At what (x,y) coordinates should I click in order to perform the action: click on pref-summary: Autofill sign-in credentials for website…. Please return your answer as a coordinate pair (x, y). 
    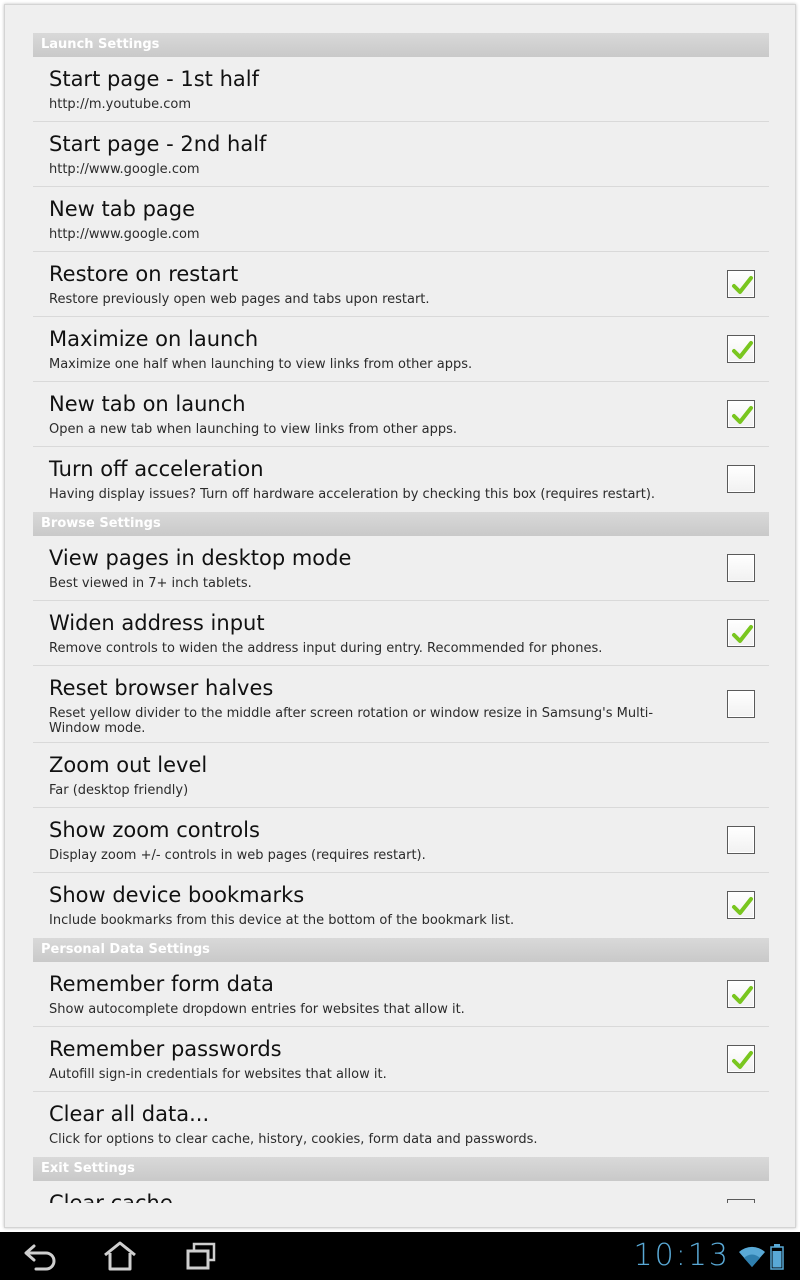
    Looking at the image, I should click on (218, 1074).